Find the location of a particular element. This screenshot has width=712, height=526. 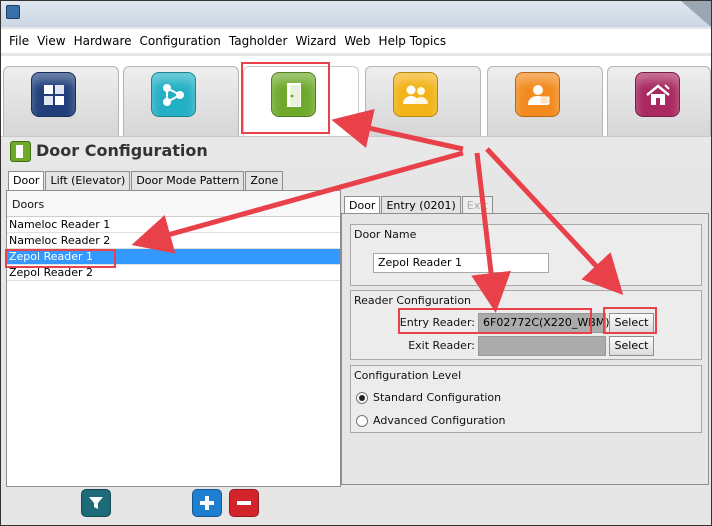

advanced-config-radio is located at coordinates (362, 420).